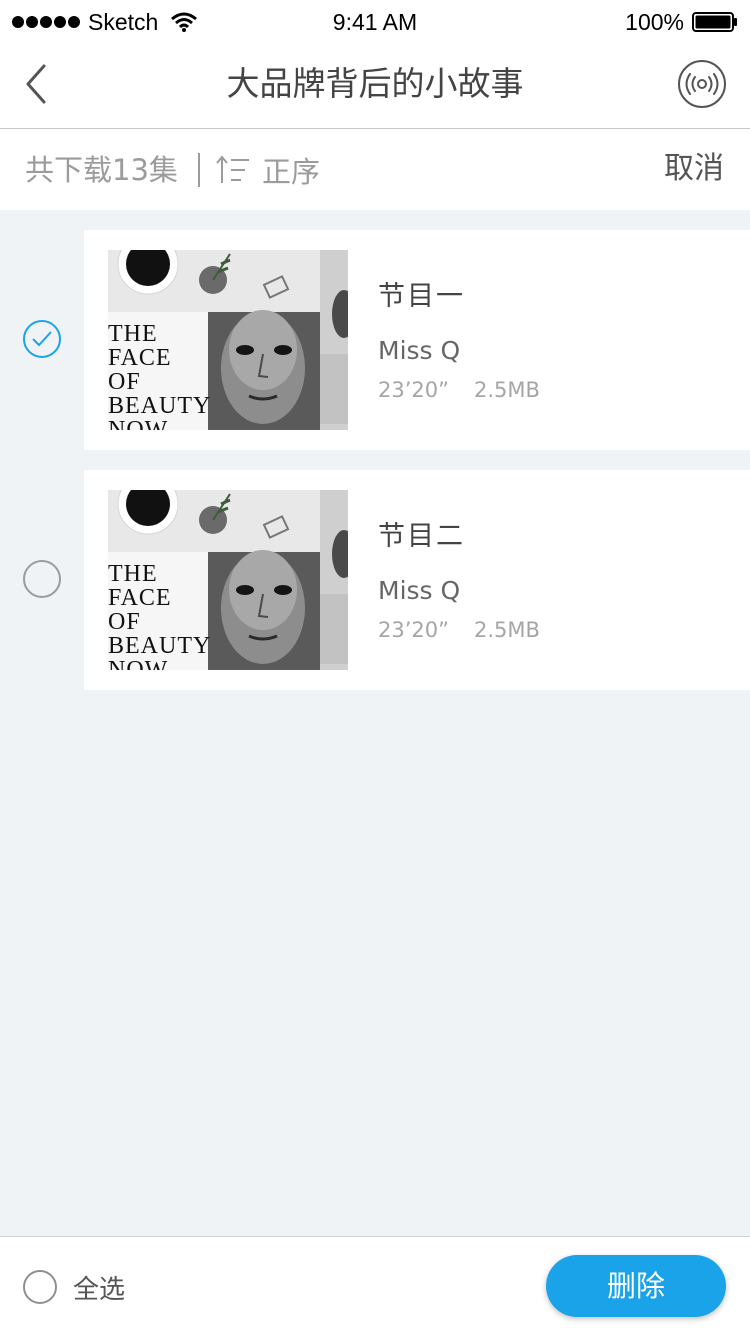 The image size is (750, 1335). I want to click on page-title: 大品牌背后的小故事, so click(375, 83).